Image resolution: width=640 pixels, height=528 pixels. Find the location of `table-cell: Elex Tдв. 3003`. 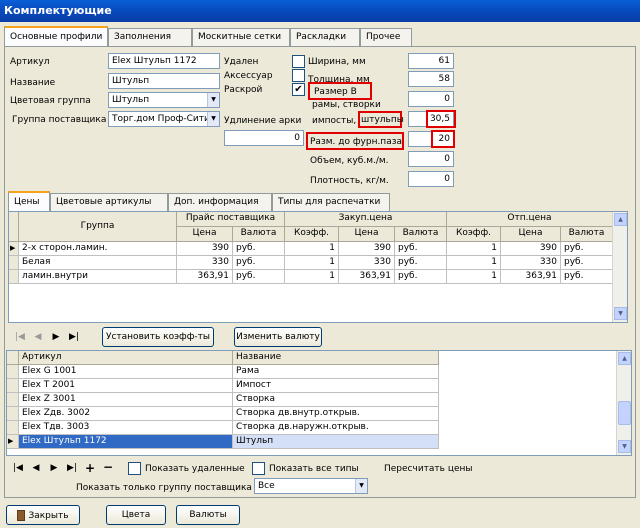

table-cell: Elex Tдв. 3003 is located at coordinates (126, 428).